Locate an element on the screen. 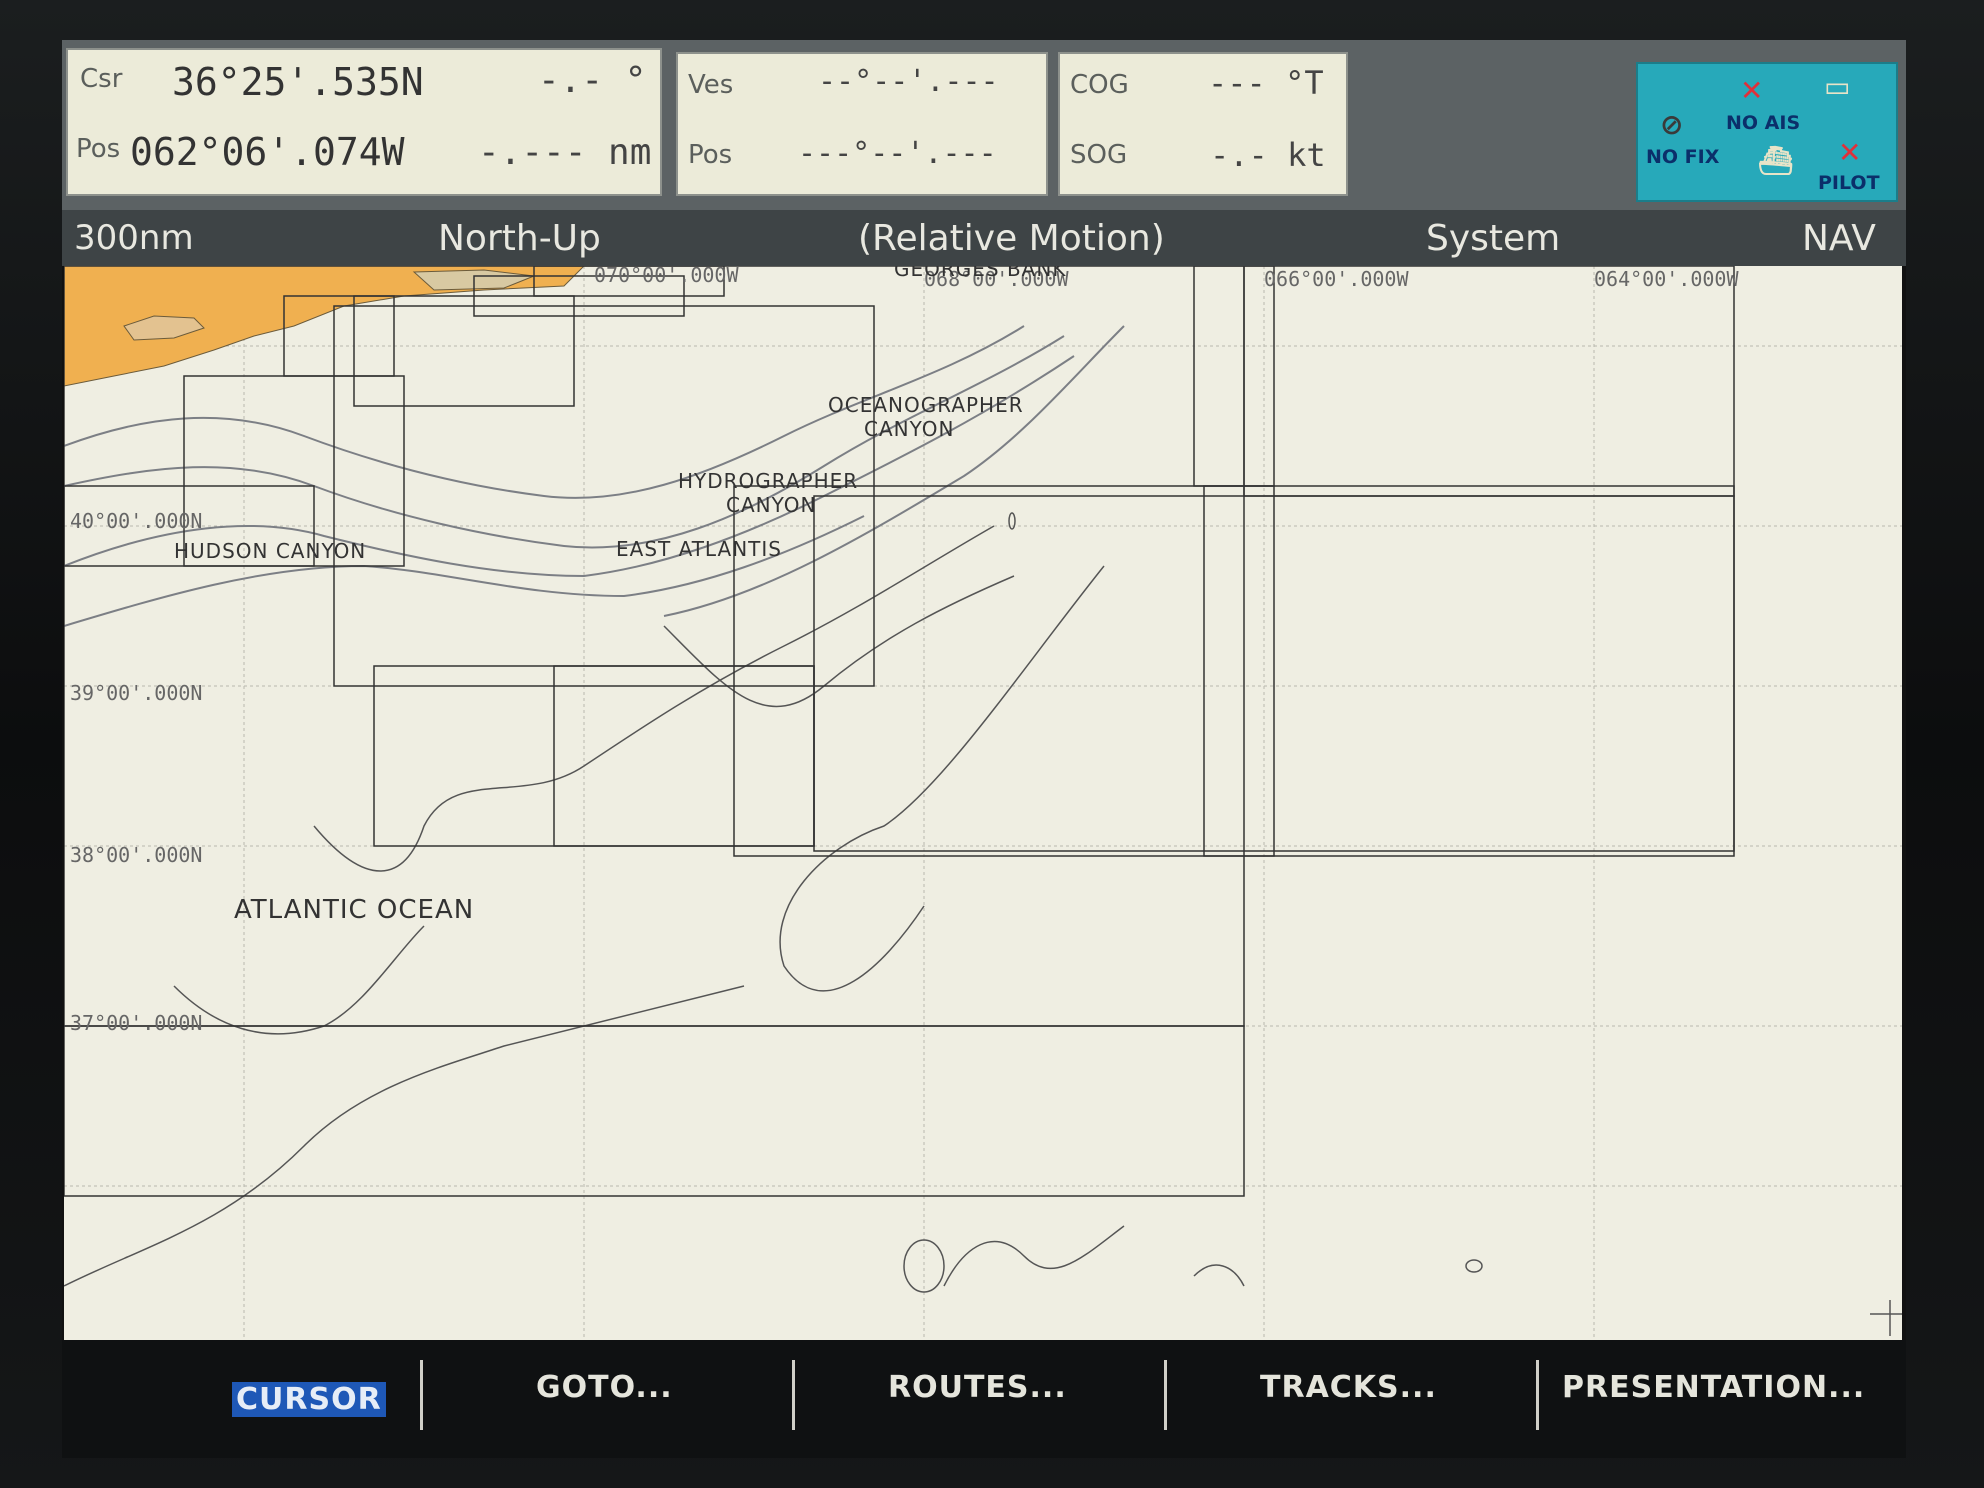 Image resolution: width=1984 pixels, height=1488 pixels. no-fix-label: NO FIX is located at coordinates (1683, 157).